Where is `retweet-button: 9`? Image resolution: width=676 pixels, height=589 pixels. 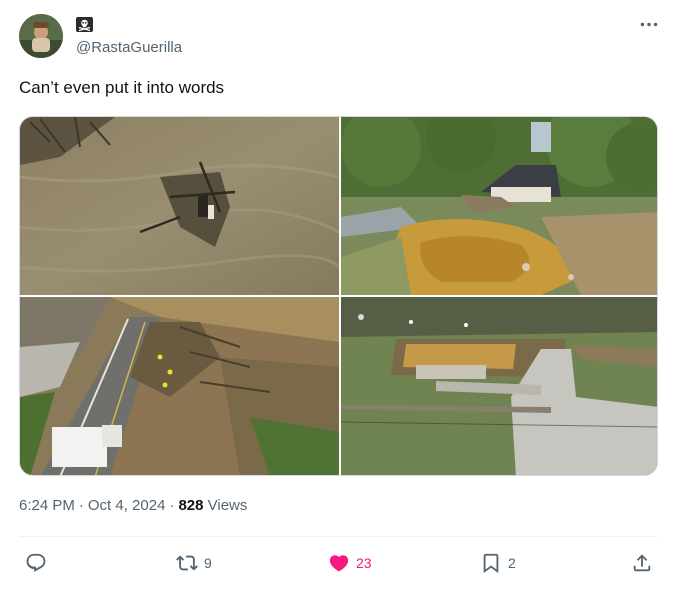
retweet-button: 9 is located at coordinates (194, 563).